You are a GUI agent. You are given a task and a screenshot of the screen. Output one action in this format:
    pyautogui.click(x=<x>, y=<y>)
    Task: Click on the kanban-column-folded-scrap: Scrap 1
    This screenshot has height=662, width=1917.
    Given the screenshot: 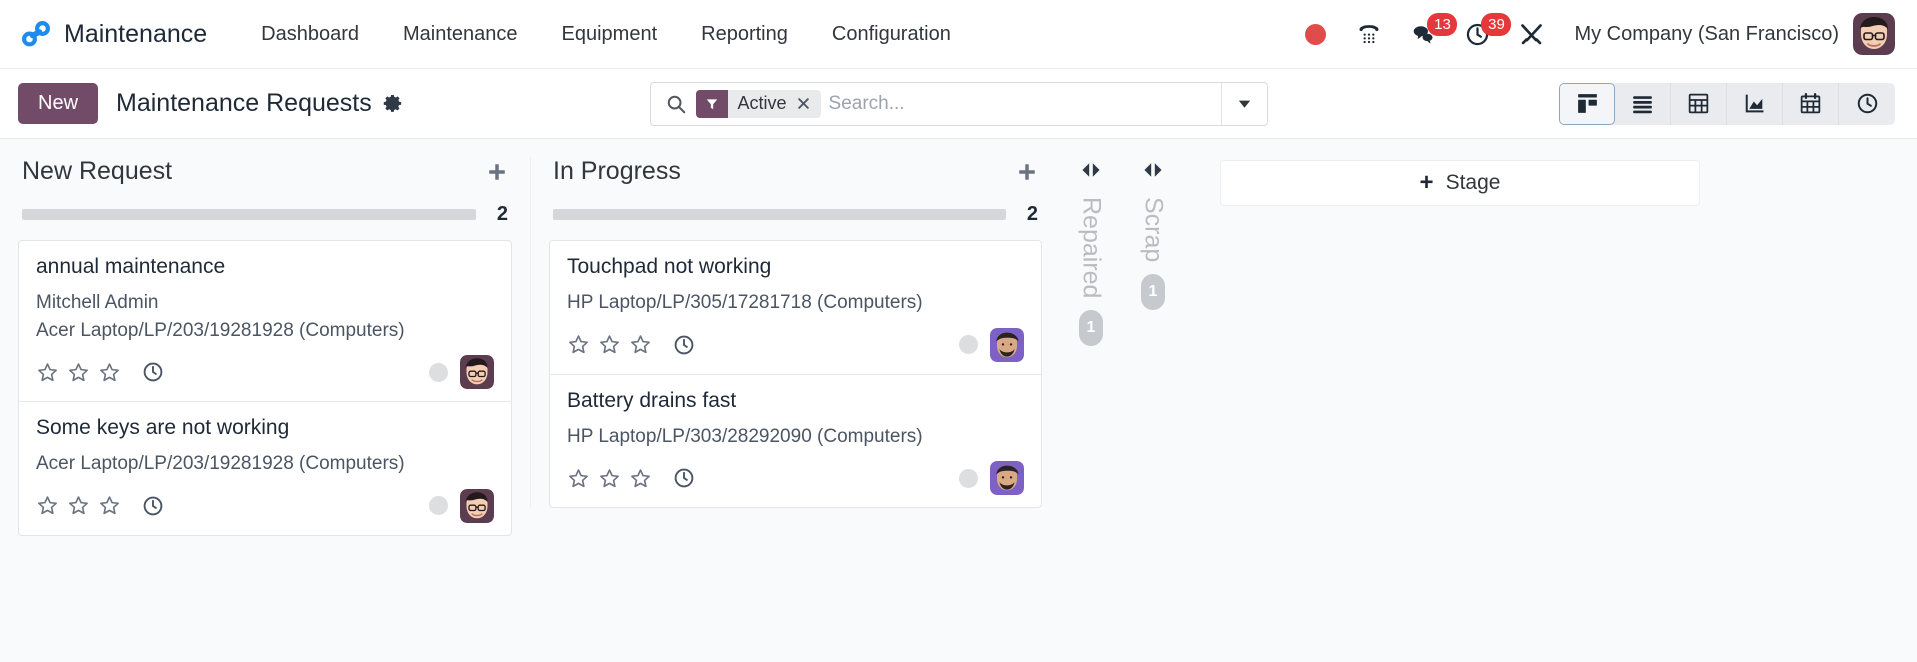 What is the action you would take?
    pyautogui.click(x=1153, y=234)
    